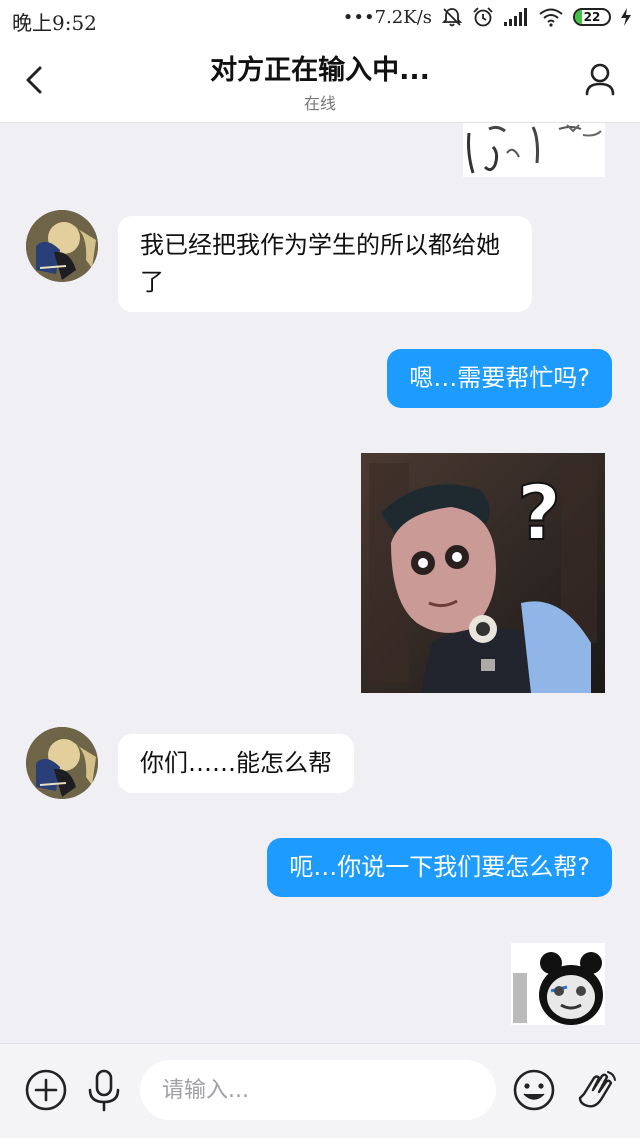  What do you see at coordinates (626, 17) in the screenshot?
I see `charging-icon` at bounding box center [626, 17].